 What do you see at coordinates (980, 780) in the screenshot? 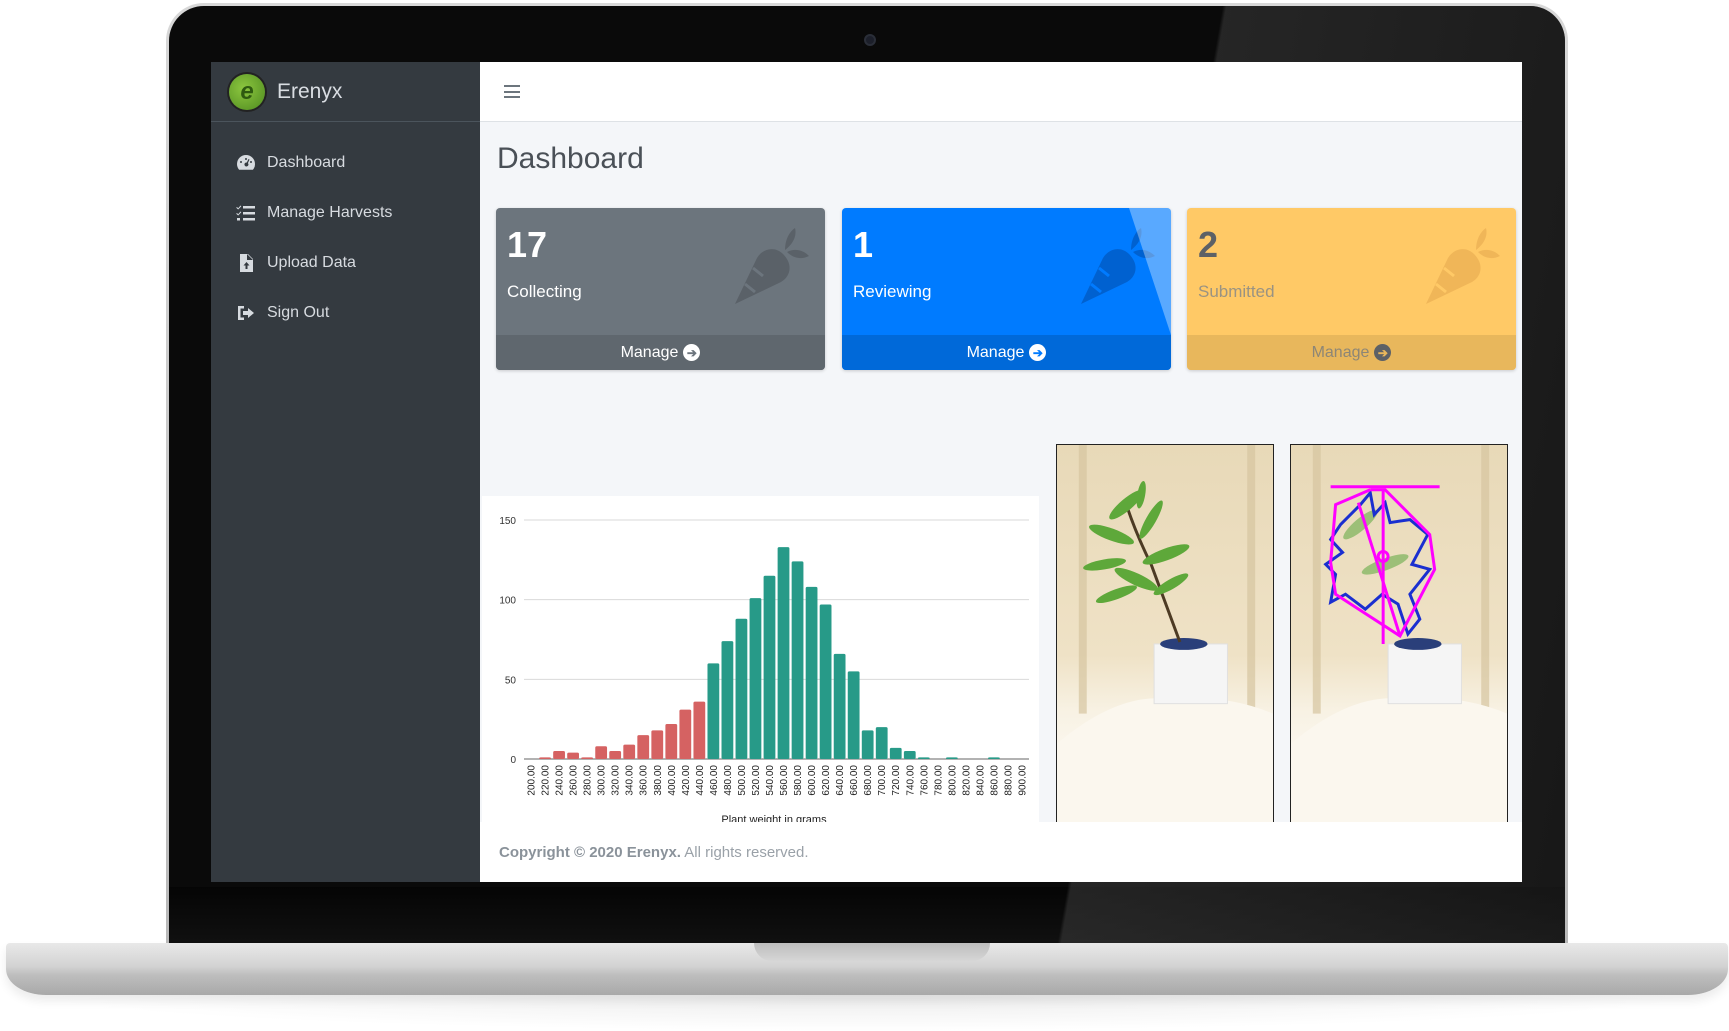
I see `x-tick-label: 840.00` at bounding box center [980, 780].